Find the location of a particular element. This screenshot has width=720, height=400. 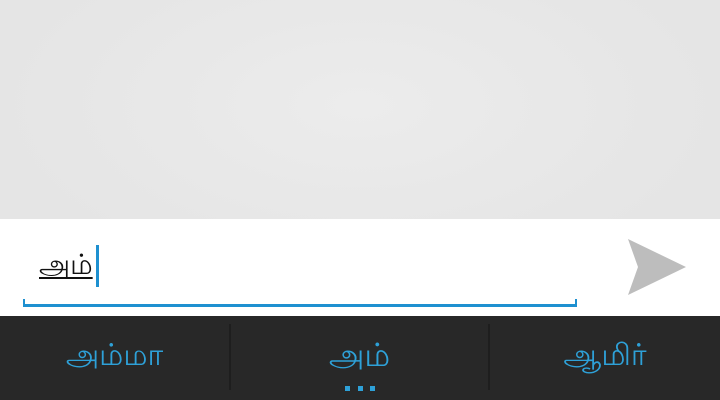

text-cursor is located at coordinates (97, 266).